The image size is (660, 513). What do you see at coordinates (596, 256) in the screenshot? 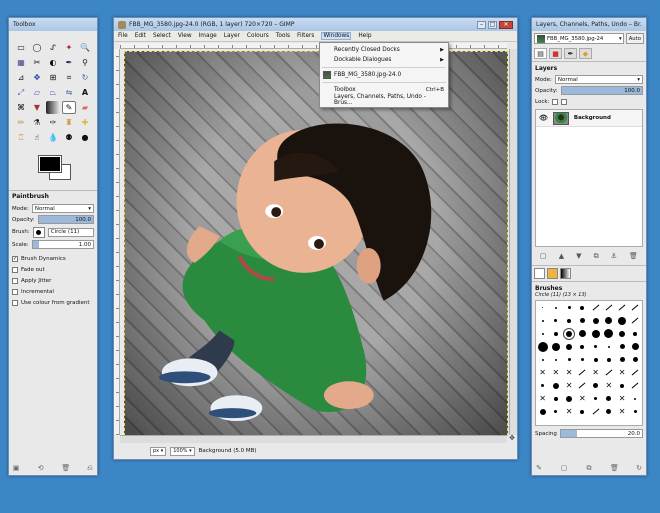
I see `duplicate-layer-icon: ⧉` at bounding box center [596, 256].